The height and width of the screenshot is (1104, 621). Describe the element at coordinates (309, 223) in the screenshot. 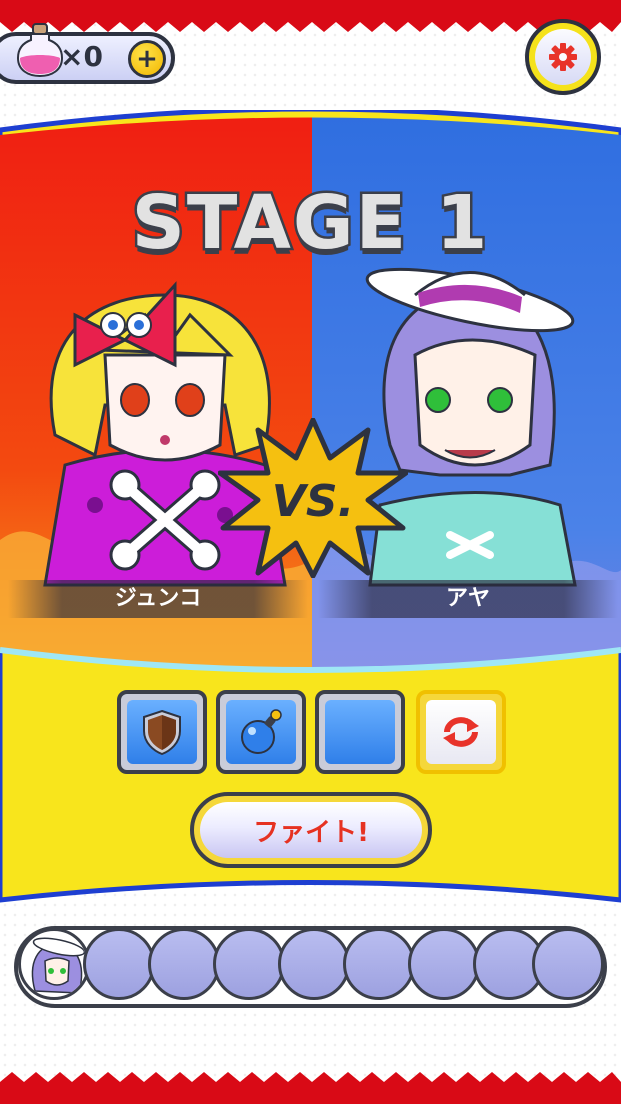

I see `stage-title: STAGE 1` at that location.